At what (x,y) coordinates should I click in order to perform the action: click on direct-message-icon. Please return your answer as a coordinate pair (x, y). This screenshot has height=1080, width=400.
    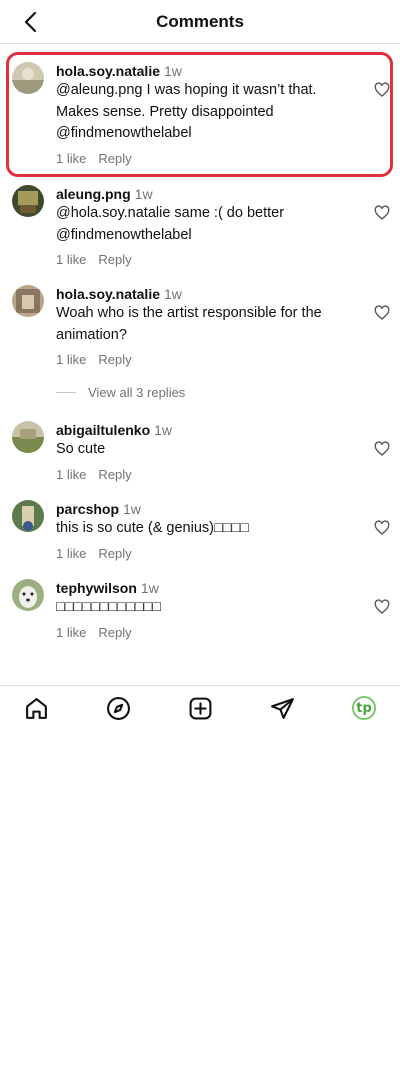
    Looking at the image, I should click on (282, 708).